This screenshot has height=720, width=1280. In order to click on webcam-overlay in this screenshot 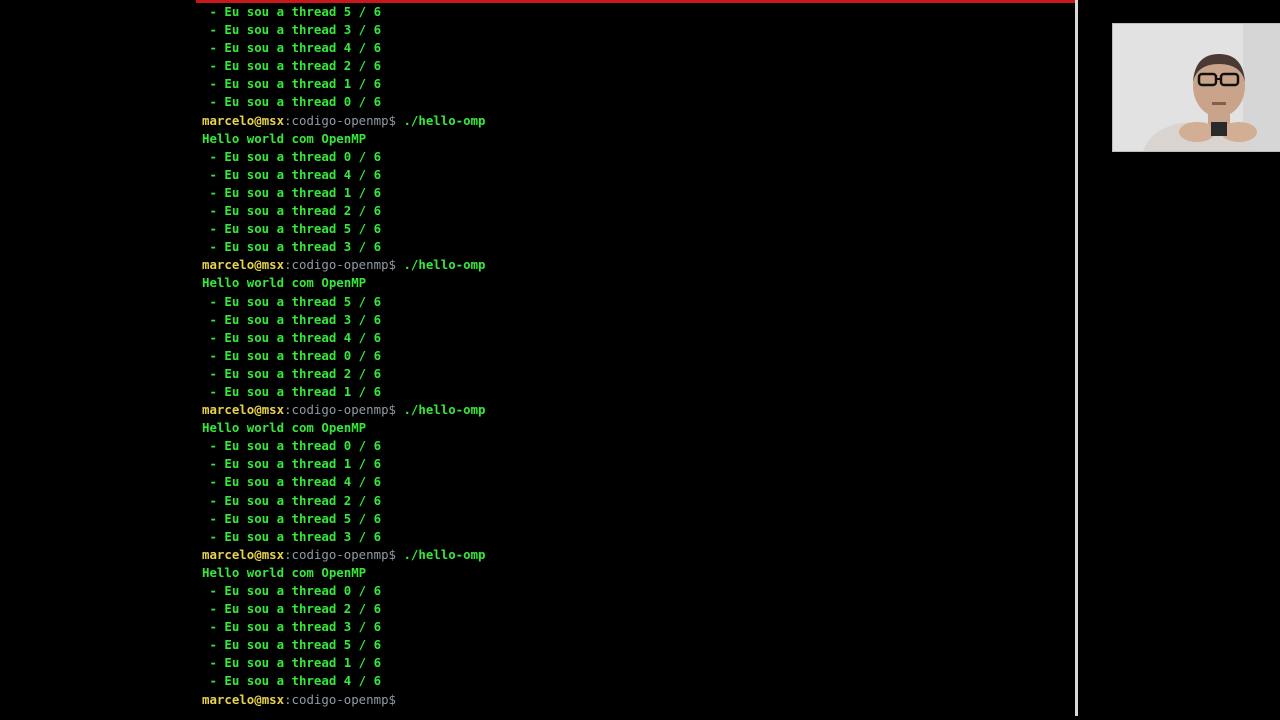, I will do `click(1196, 87)`.